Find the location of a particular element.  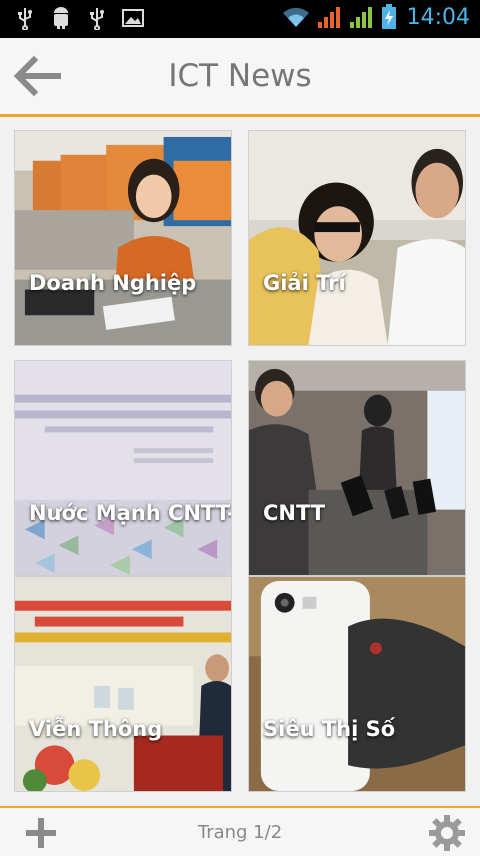

page-indicator: Trang 1/2 is located at coordinates (240, 832).